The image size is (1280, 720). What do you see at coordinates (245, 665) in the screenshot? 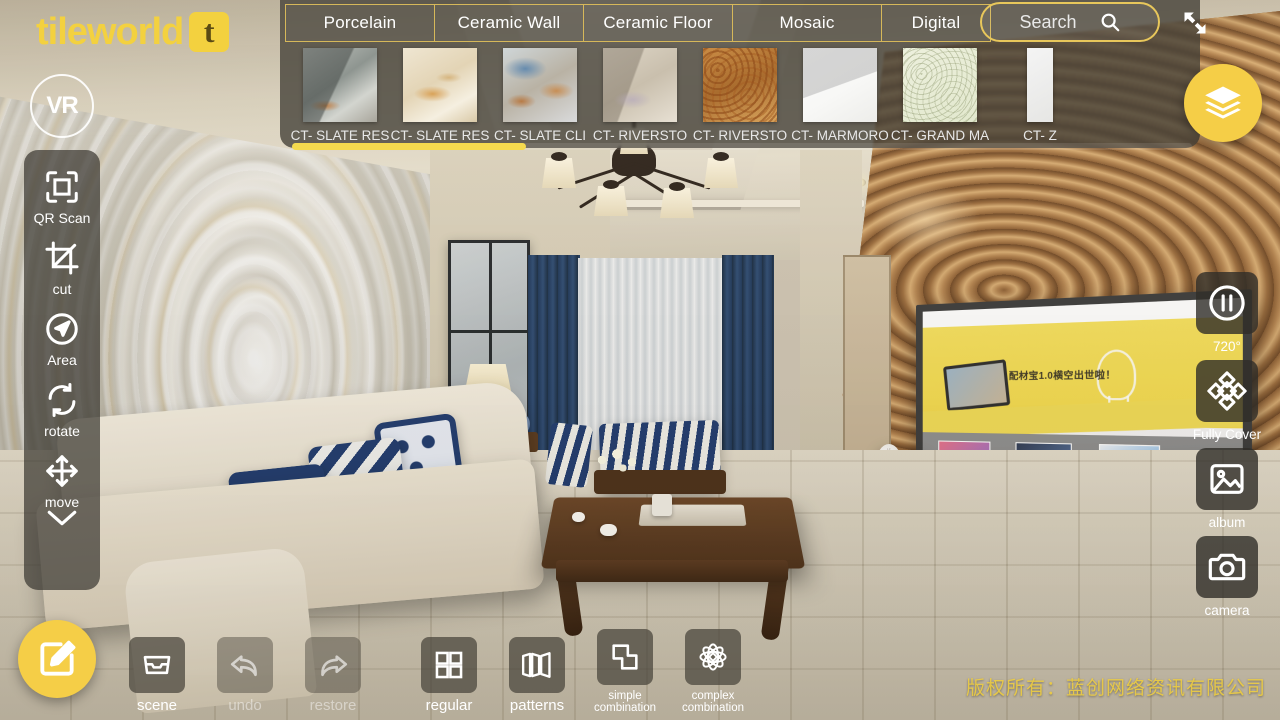
I see `tool-undo-button` at bounding box center [245, 665].